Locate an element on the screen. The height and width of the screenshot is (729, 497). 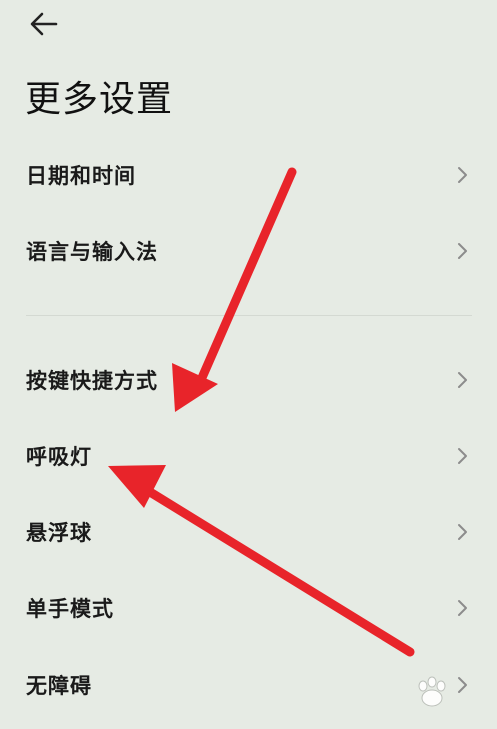
page-title: 更多设置 is located at coordinates (99, 99).